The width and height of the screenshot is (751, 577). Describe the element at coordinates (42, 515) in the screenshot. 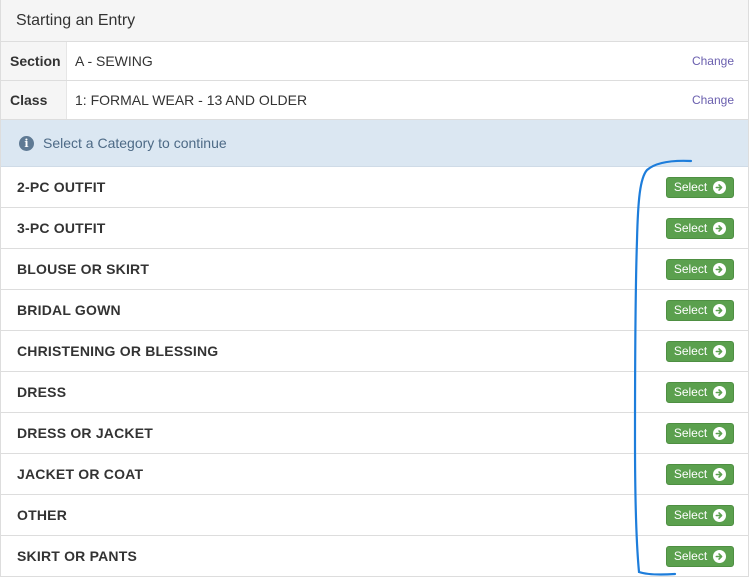

I see `category-name: OTHER` at that location.